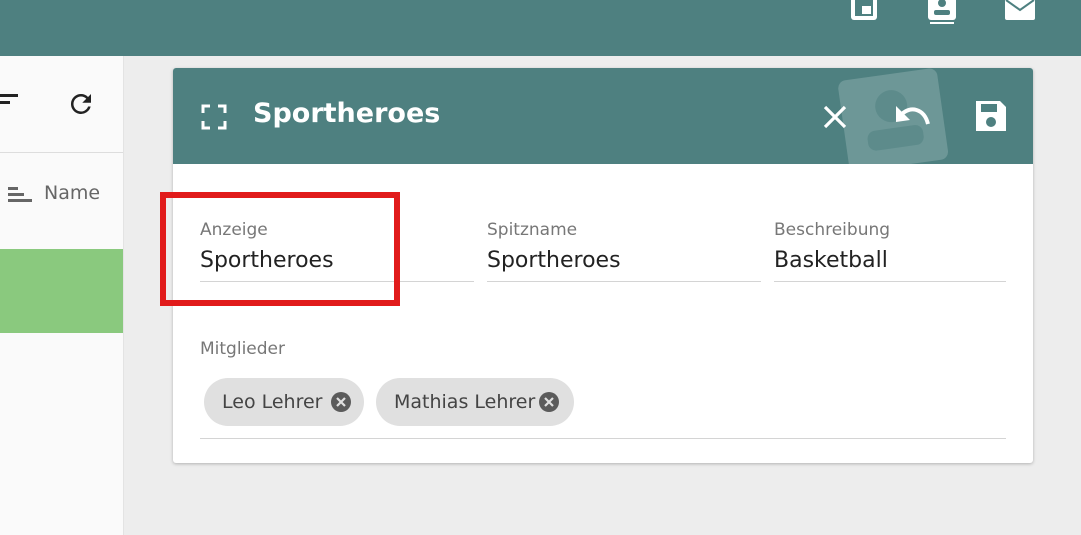 Image resolution: width=1081 pixels, height=535 pixels. I want to click on save-icon, so click(991, 116).